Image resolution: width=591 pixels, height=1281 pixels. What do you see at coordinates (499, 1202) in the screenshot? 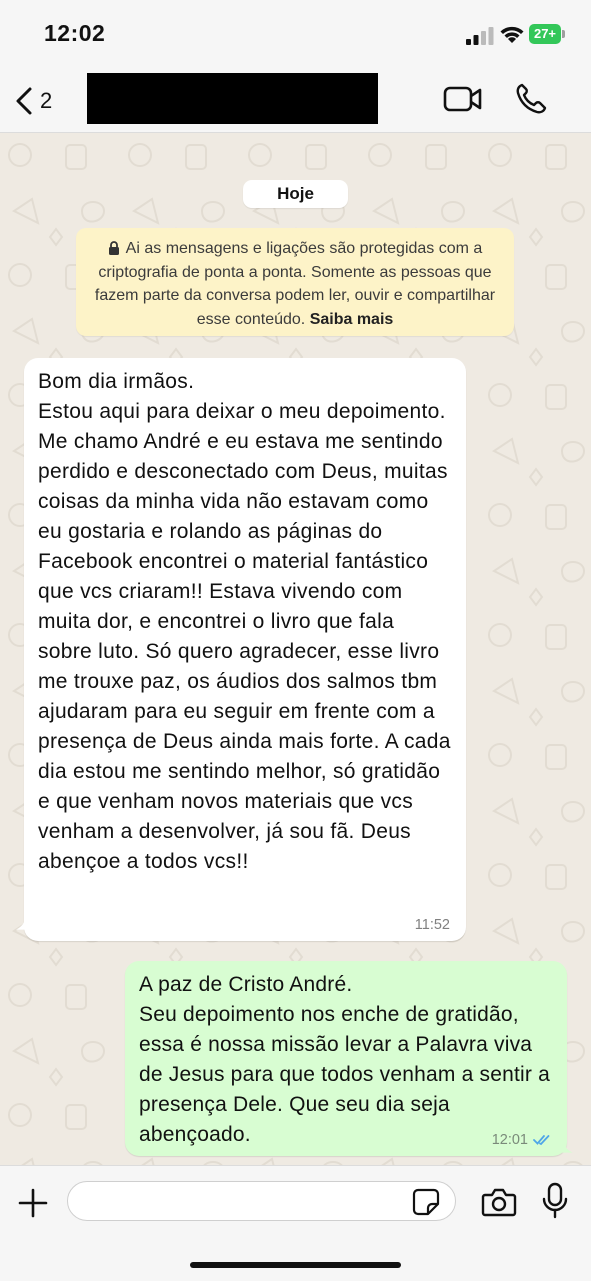
I see `camera-icon` at bounding box center [499, 1202].